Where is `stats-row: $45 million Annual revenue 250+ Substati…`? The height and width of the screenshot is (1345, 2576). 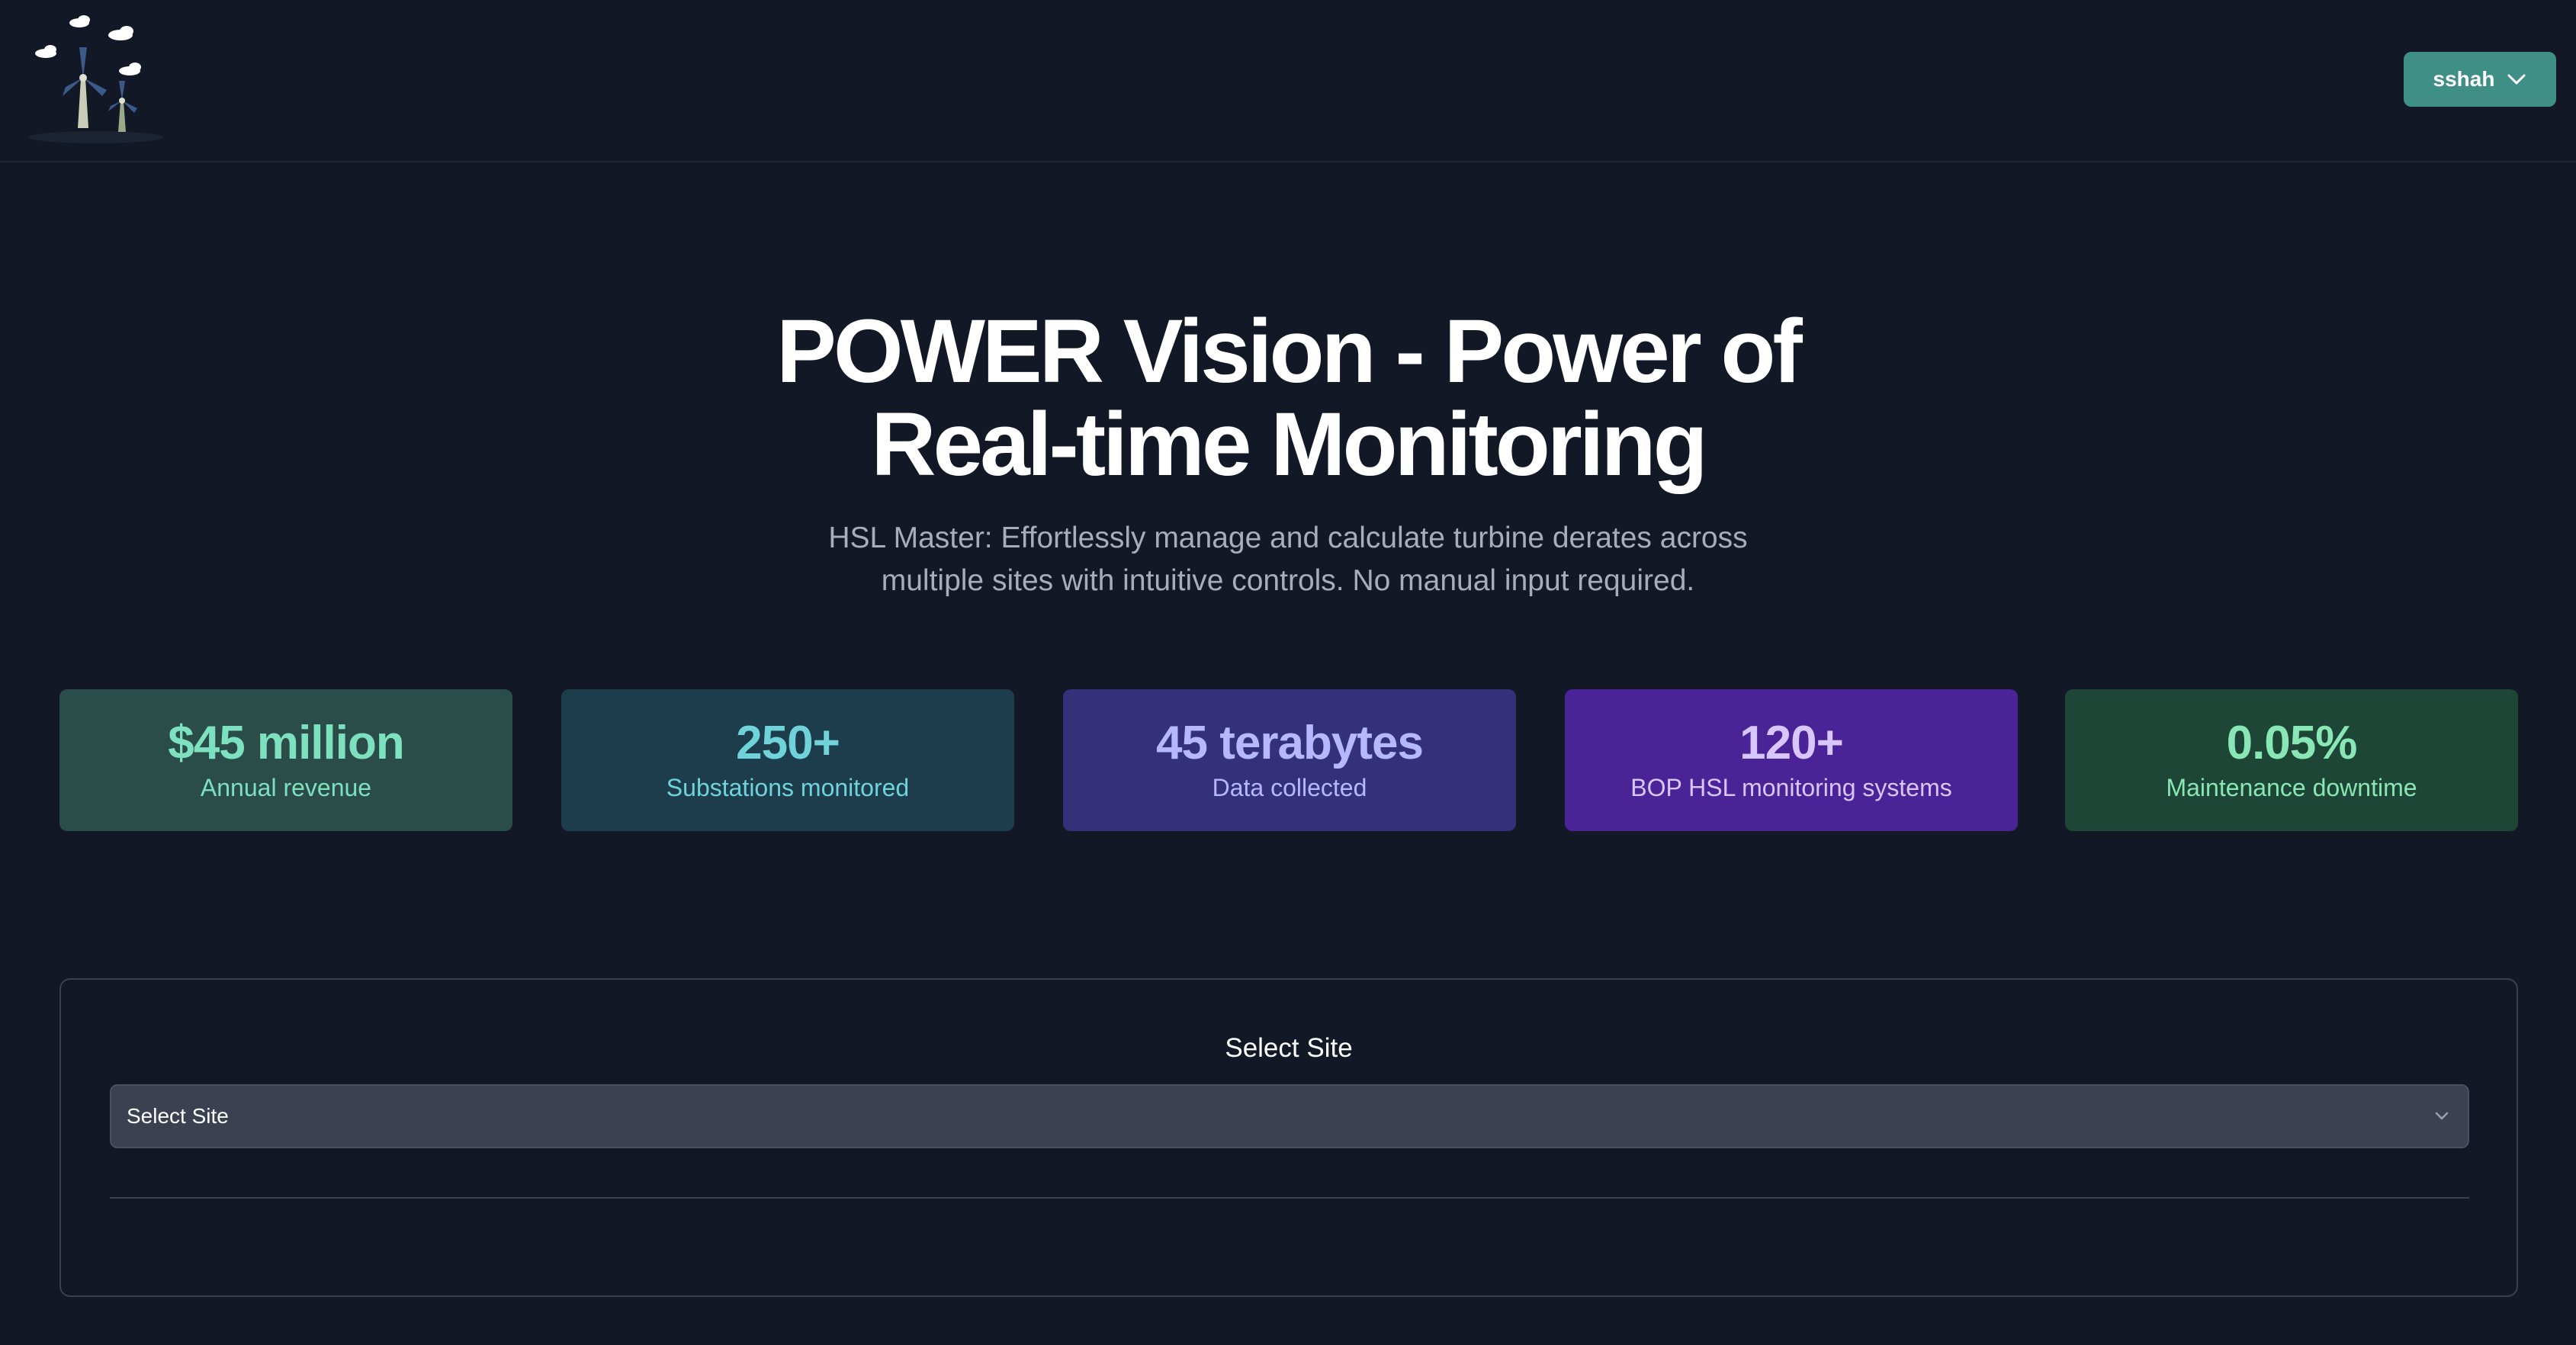 stats-row: $45 million Annual revenue 250+ Substati… is located at coordinates (1288, 760).